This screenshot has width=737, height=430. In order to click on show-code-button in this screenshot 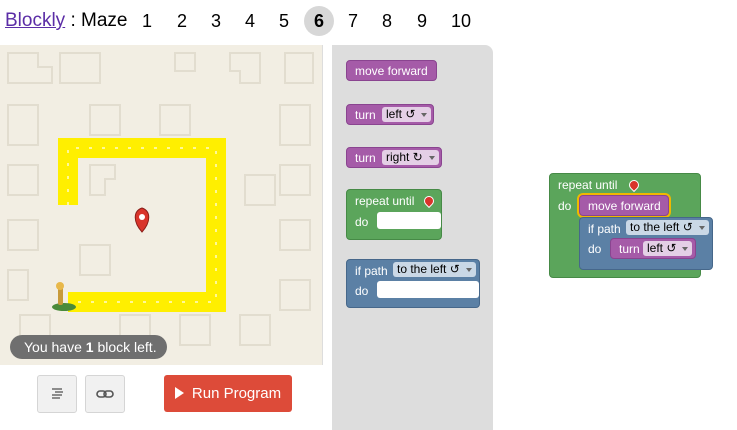, I will do `click(57, 394)`.